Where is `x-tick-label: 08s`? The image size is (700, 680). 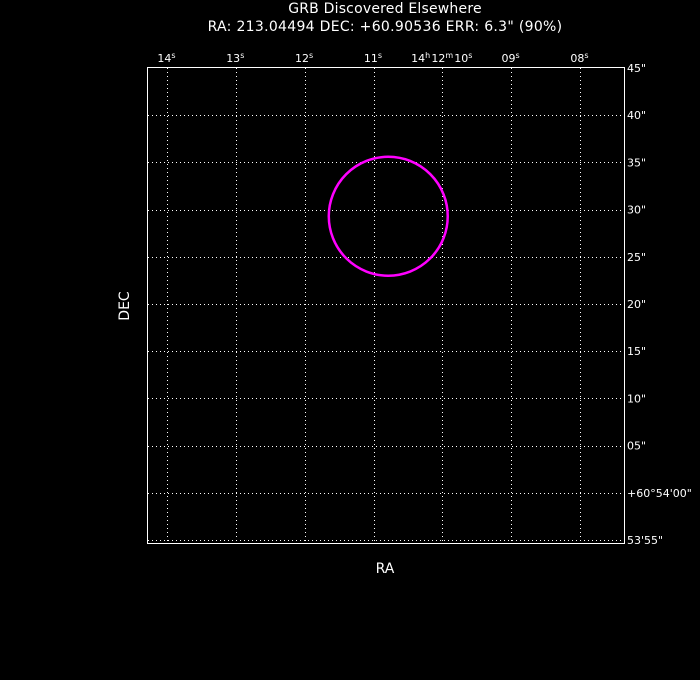
x-tick-label: 08s is located at coordinates (579, 58).